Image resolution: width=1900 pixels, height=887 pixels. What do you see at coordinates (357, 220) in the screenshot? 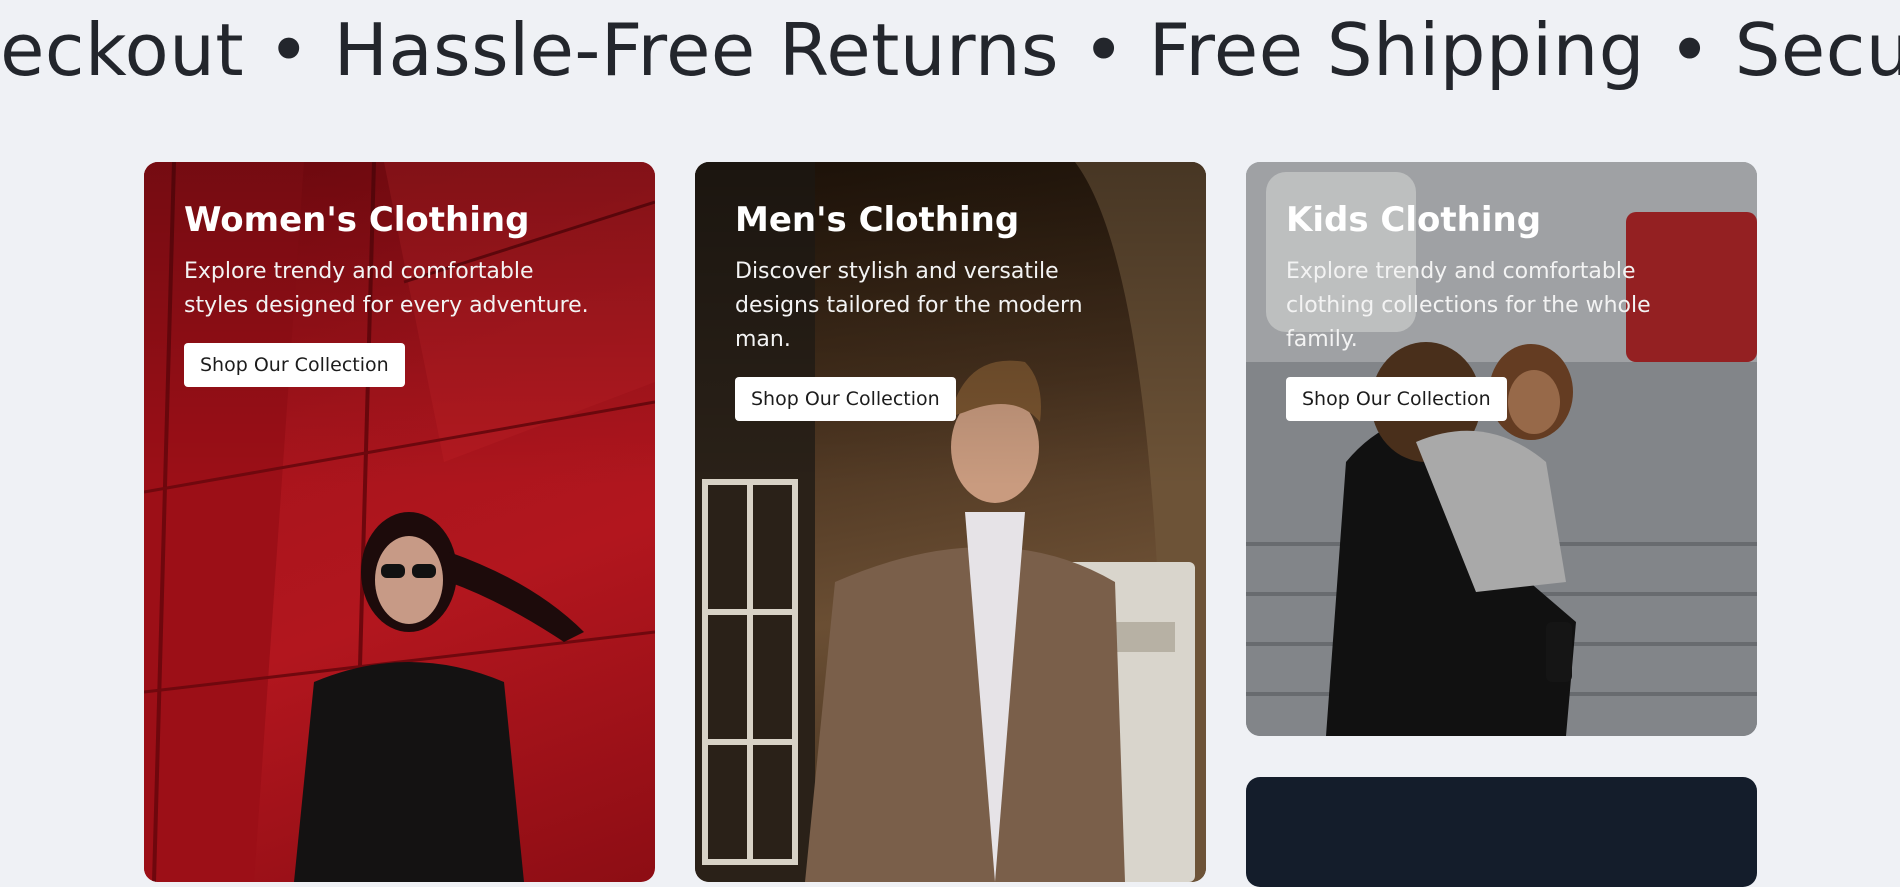
I see `card-title: Women's Clothing` at bounding box center [357, 220].